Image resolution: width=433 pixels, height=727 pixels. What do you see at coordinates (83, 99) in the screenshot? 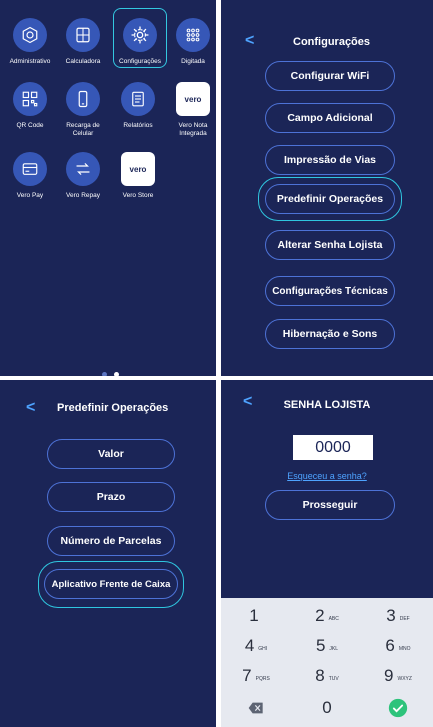
I see `phone-icon` at bounding box center [83, 99].